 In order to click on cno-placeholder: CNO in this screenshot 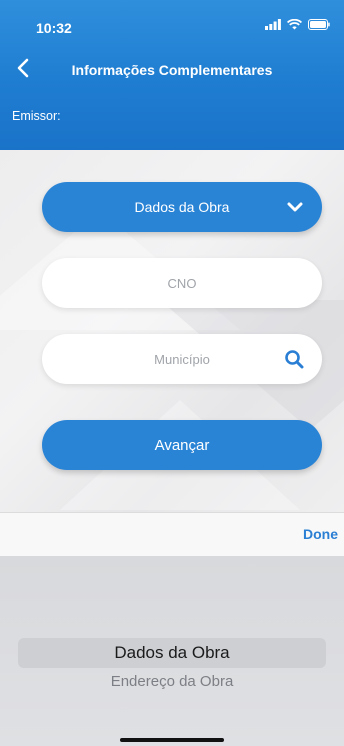, I will do `click(182, 283)`.